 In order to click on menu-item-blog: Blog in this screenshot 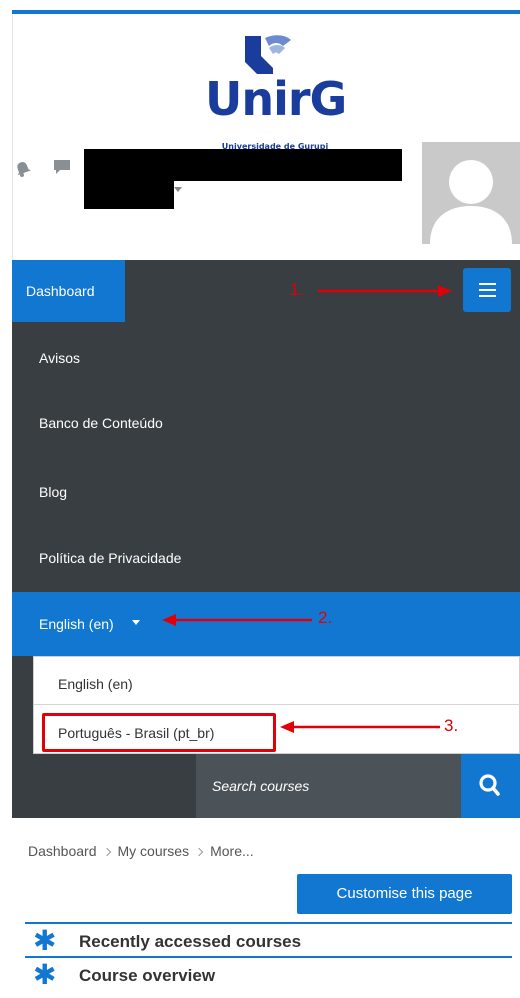, I will do `click(266, 513)`.